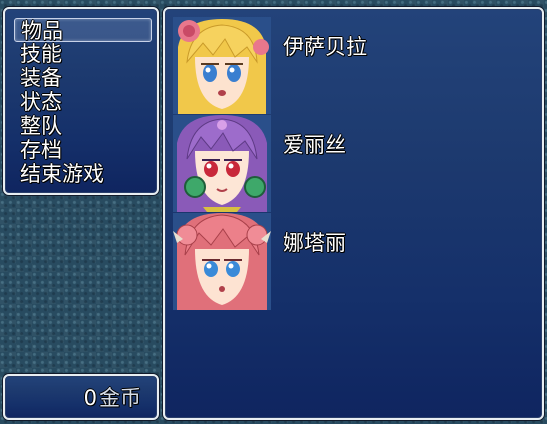 This screenshot has height=424, width=547. I want to click on command-item-save: 存档, so click(83, 150).